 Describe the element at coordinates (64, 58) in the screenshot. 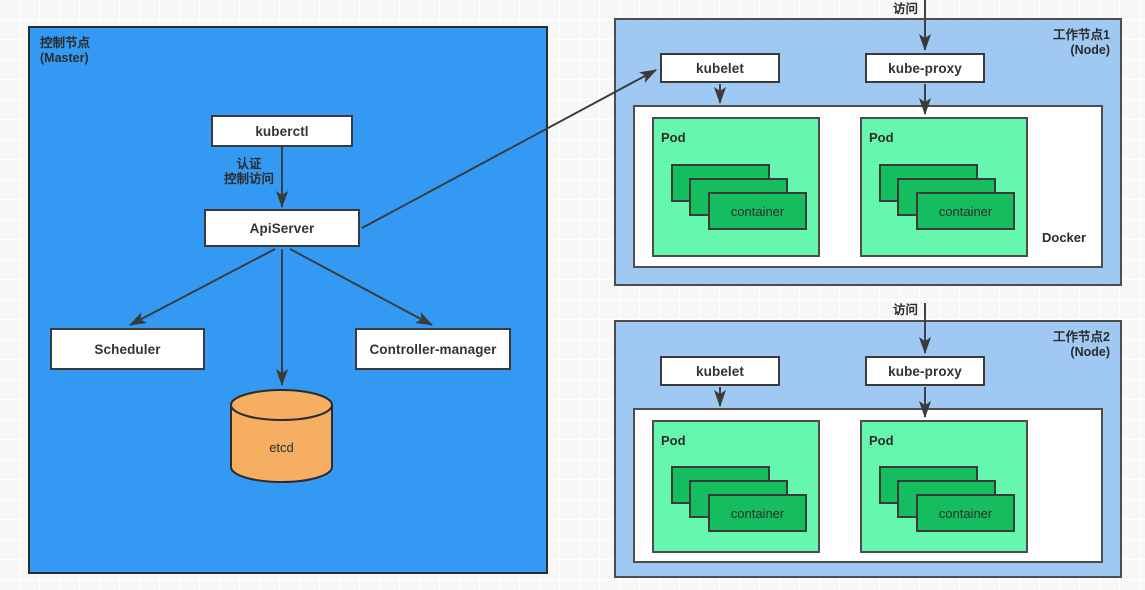

I see `master-label-line2: (Master)` at that location.